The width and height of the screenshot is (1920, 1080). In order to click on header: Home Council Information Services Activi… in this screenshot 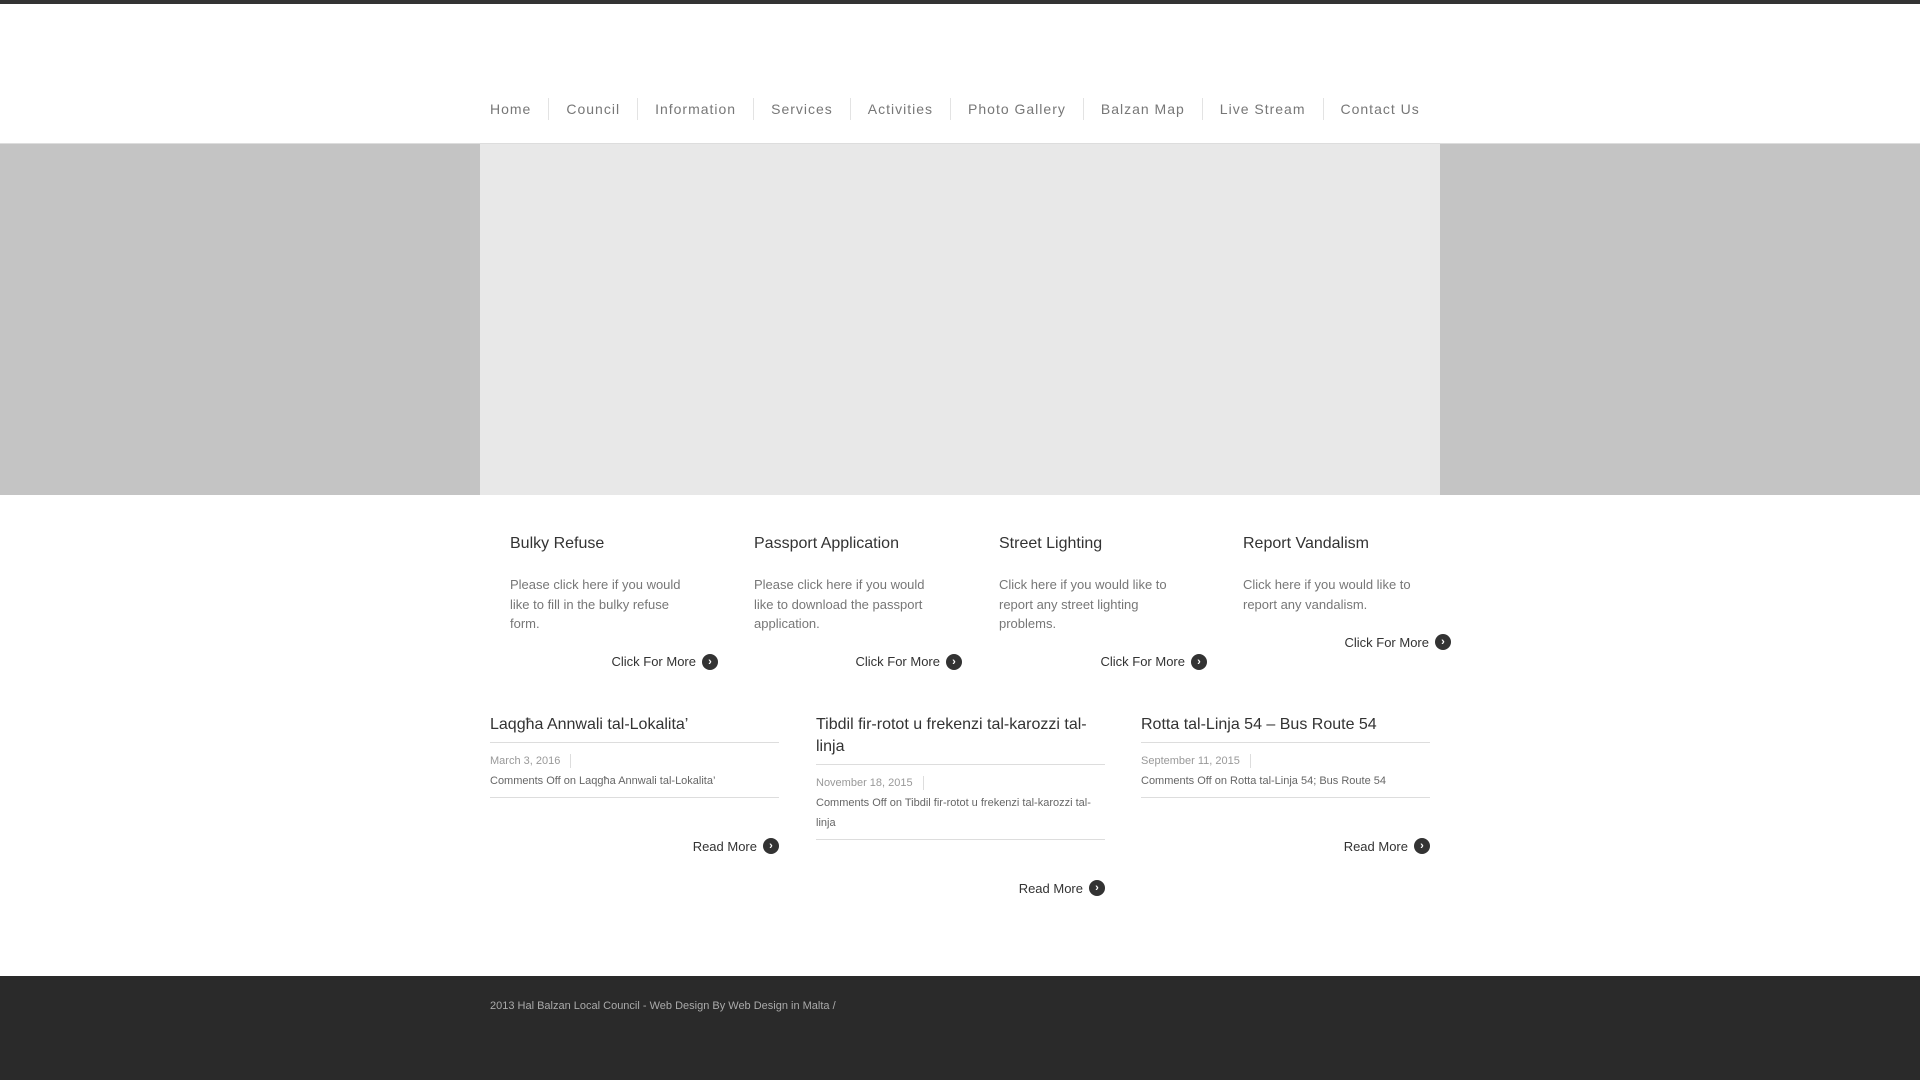, I will do `click(960, 74)`.